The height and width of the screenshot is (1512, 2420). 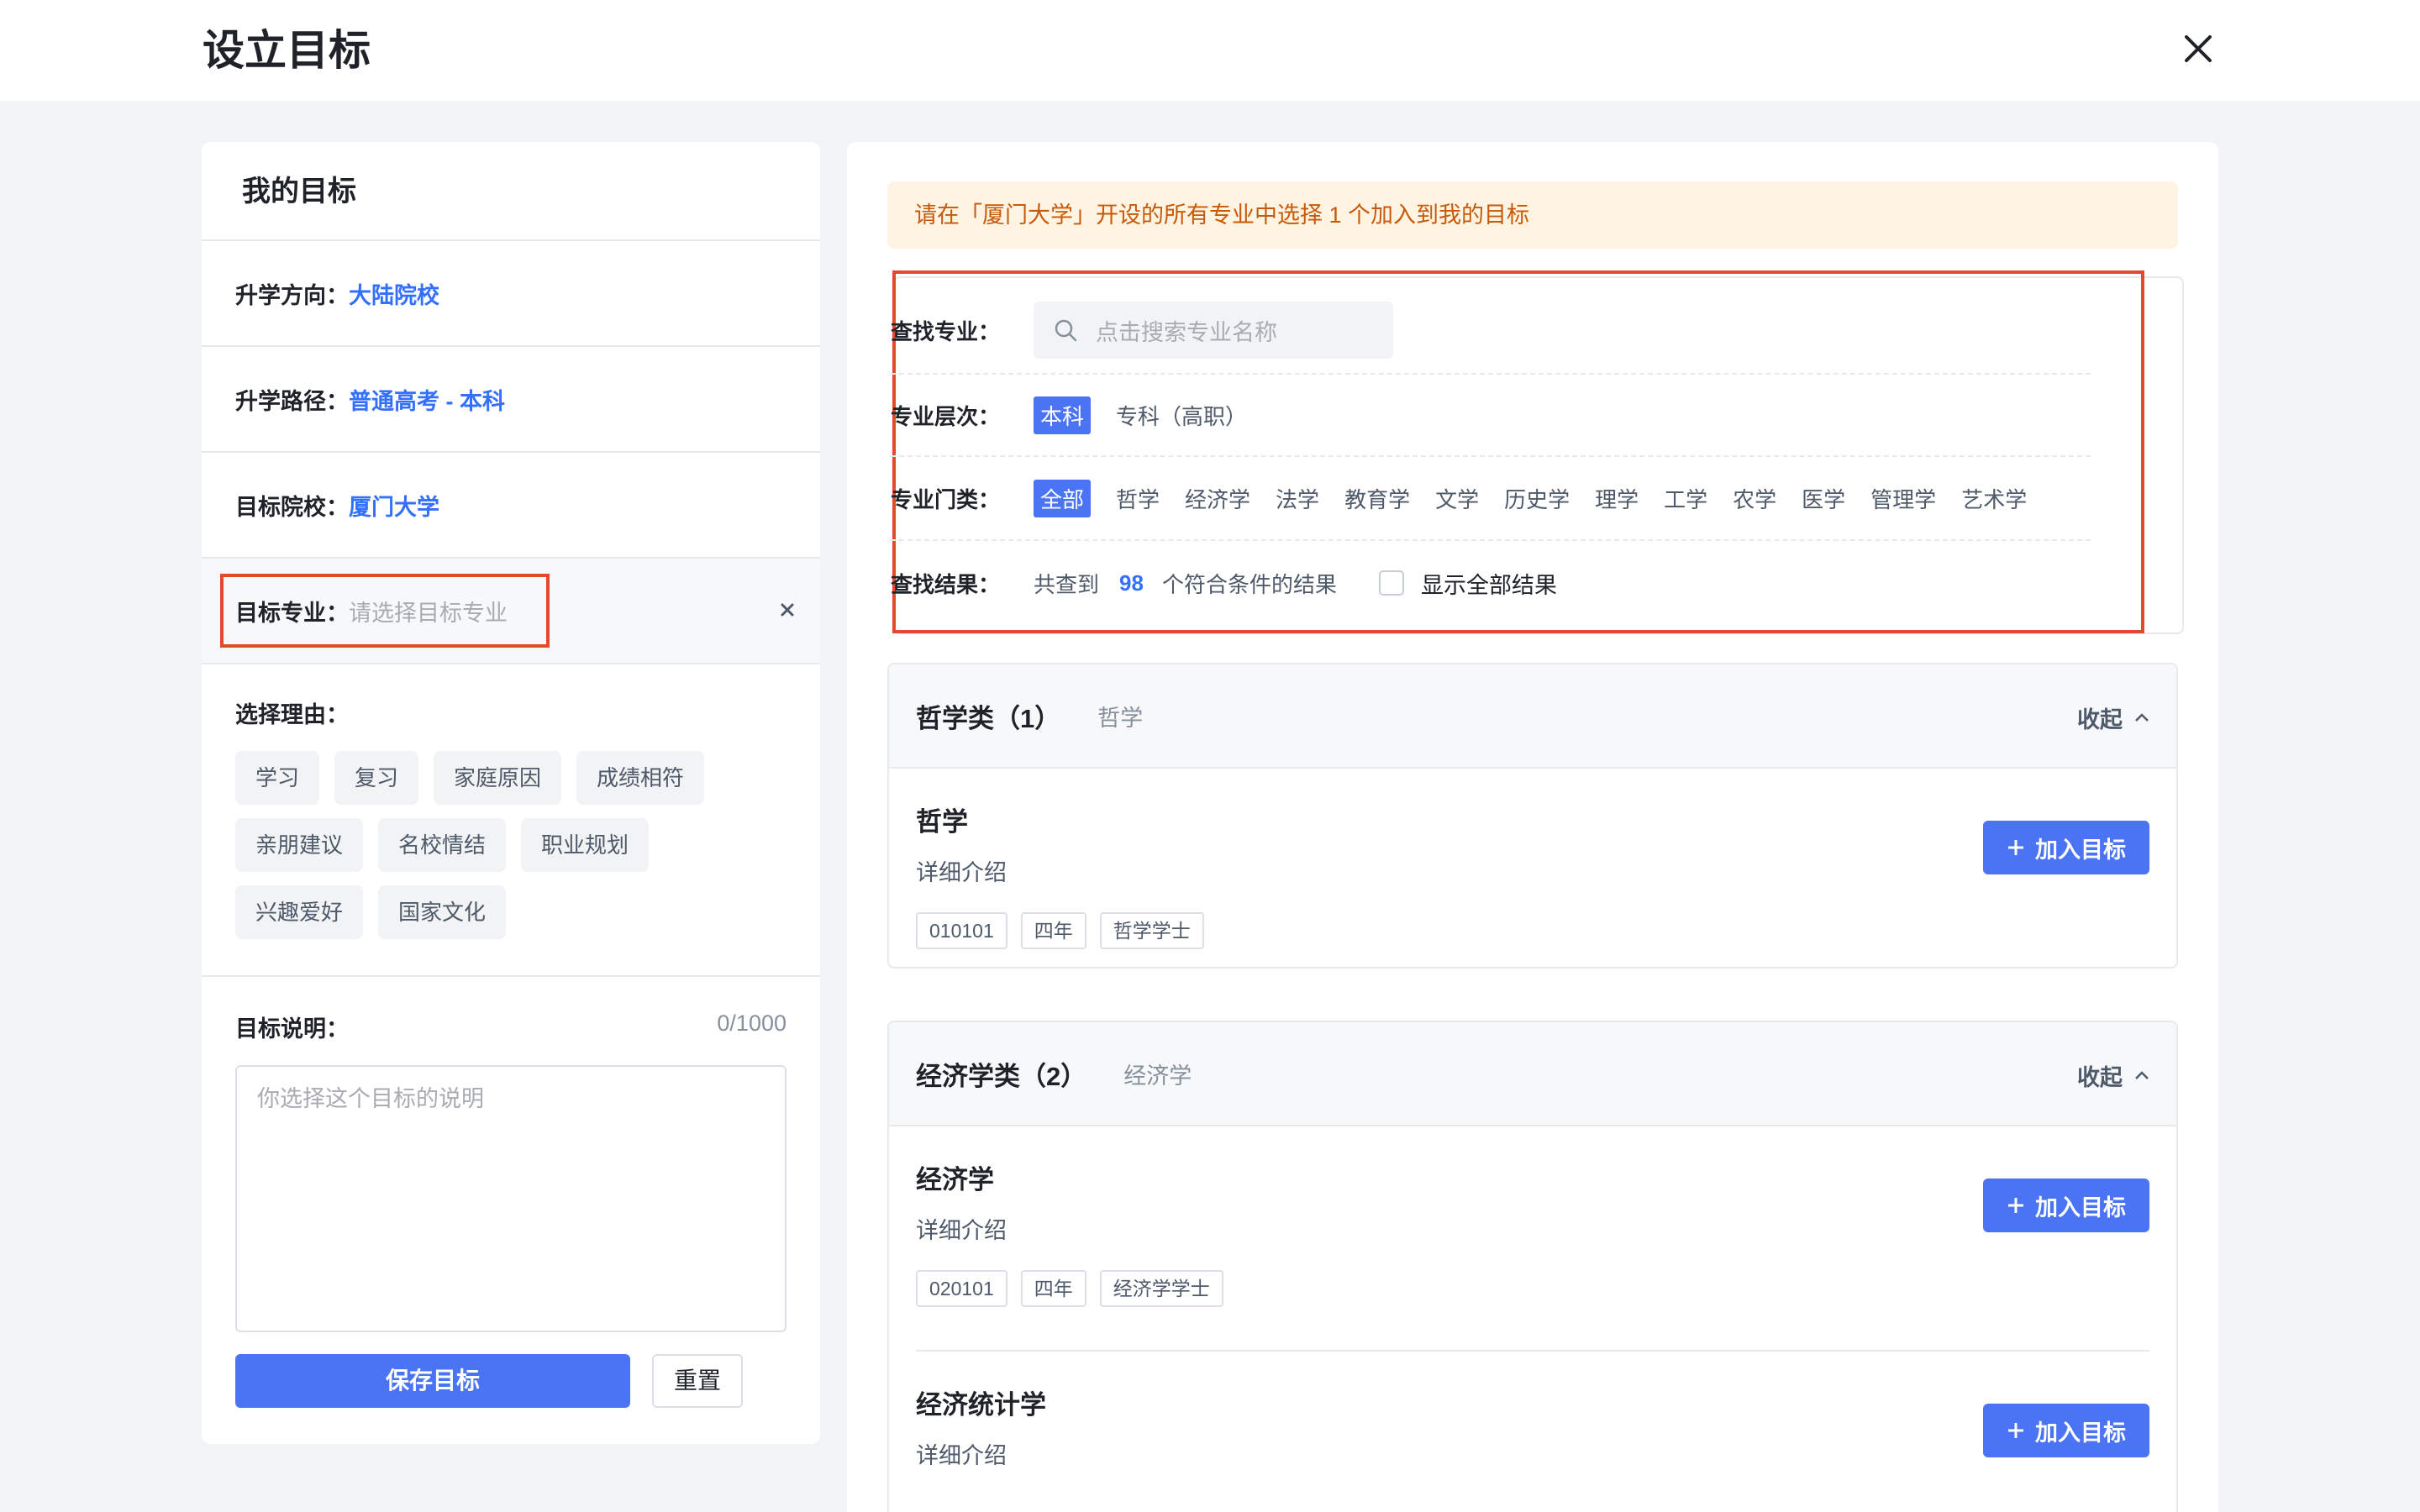 I want to click on notice-banner: 请在「厦门大学」开设的所有专业中选择 1 个加入到我的目标, so click(x=1532, y=215).